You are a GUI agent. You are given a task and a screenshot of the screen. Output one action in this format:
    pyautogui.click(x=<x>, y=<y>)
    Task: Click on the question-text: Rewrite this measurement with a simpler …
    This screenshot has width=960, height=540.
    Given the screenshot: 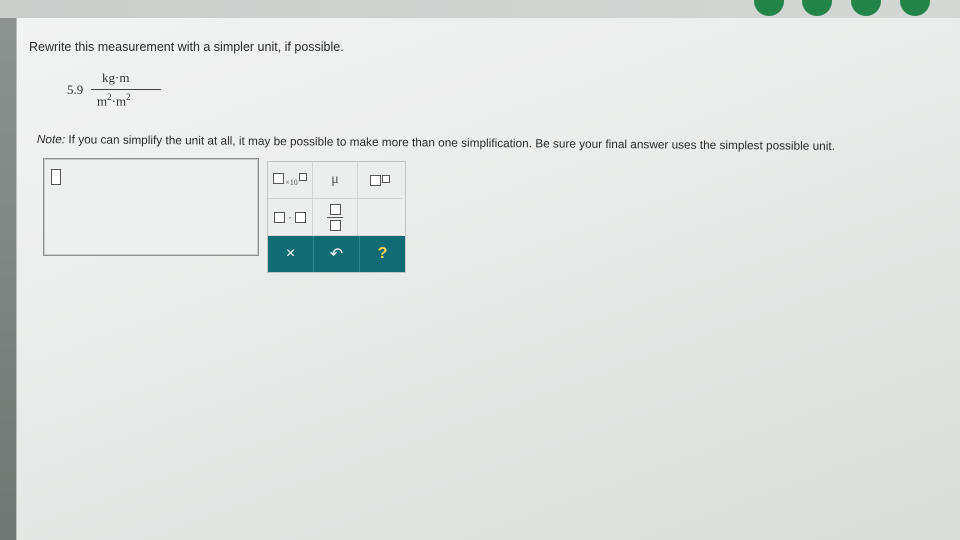 What is the action you would take?
    pyautogui.click(x=186, y=47)
    